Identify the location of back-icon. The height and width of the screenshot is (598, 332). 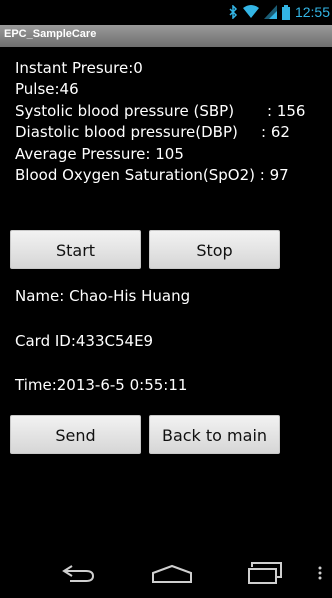
(78, 574).